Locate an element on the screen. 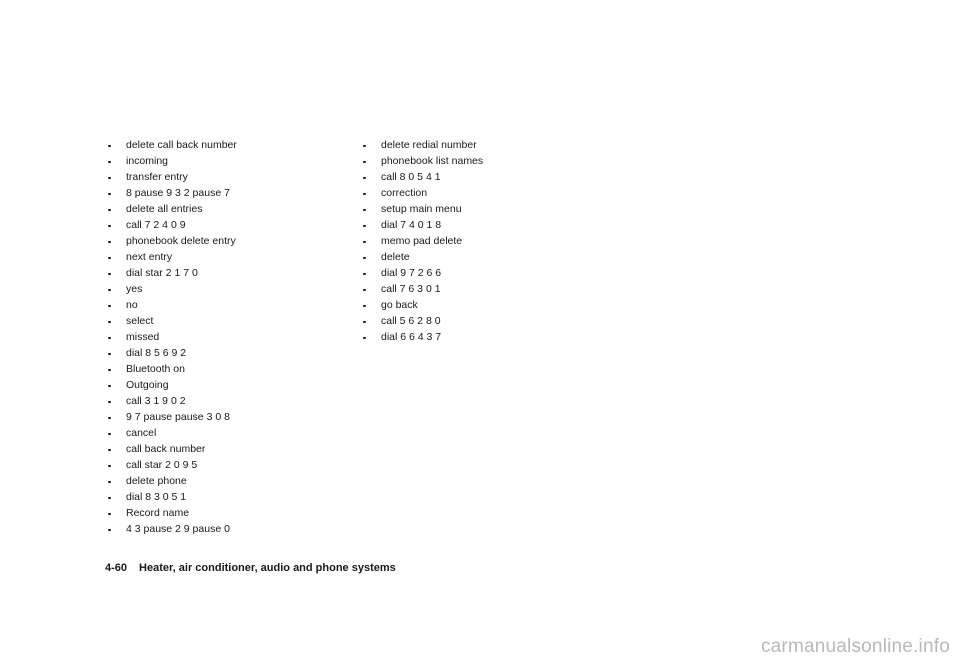 This screenshot has width=960, height=664. list-item-label: Record name is located at coordinates (158, 513).